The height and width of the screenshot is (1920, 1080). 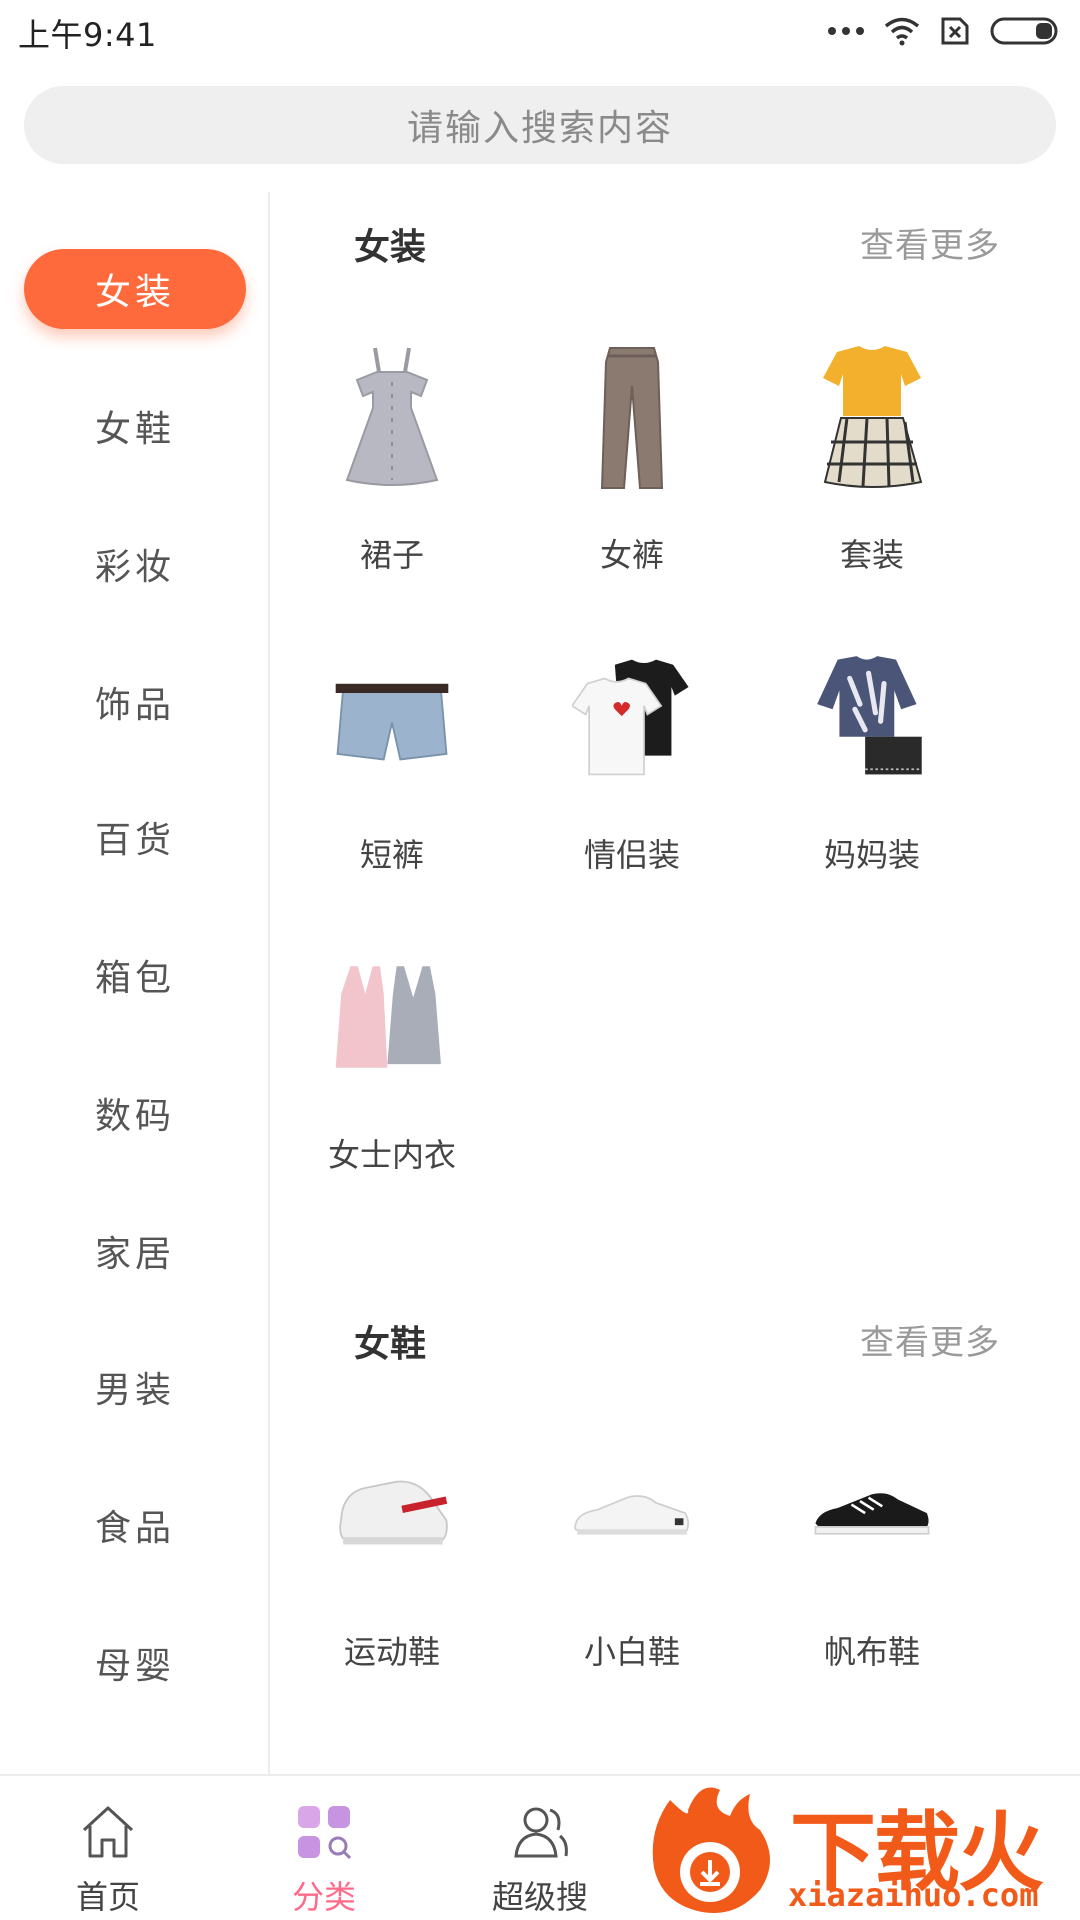 I want to click on flame-logo-icon, so click(x=711, y=1850).